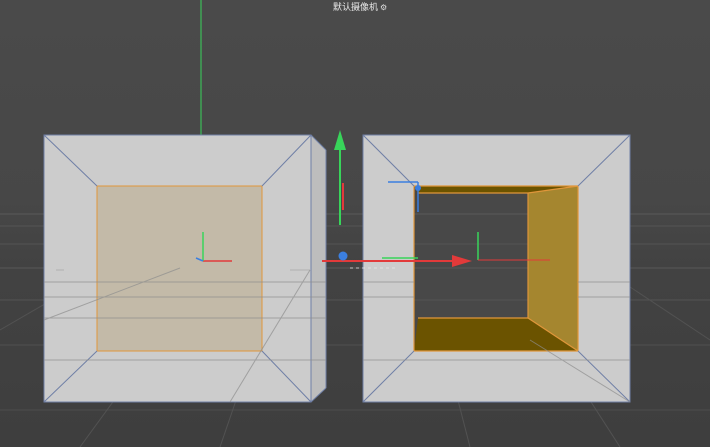 The width and height of the screenshot is (710, 447). I want to click on camera-name-text: 默认摄像机, so click(356, 8).